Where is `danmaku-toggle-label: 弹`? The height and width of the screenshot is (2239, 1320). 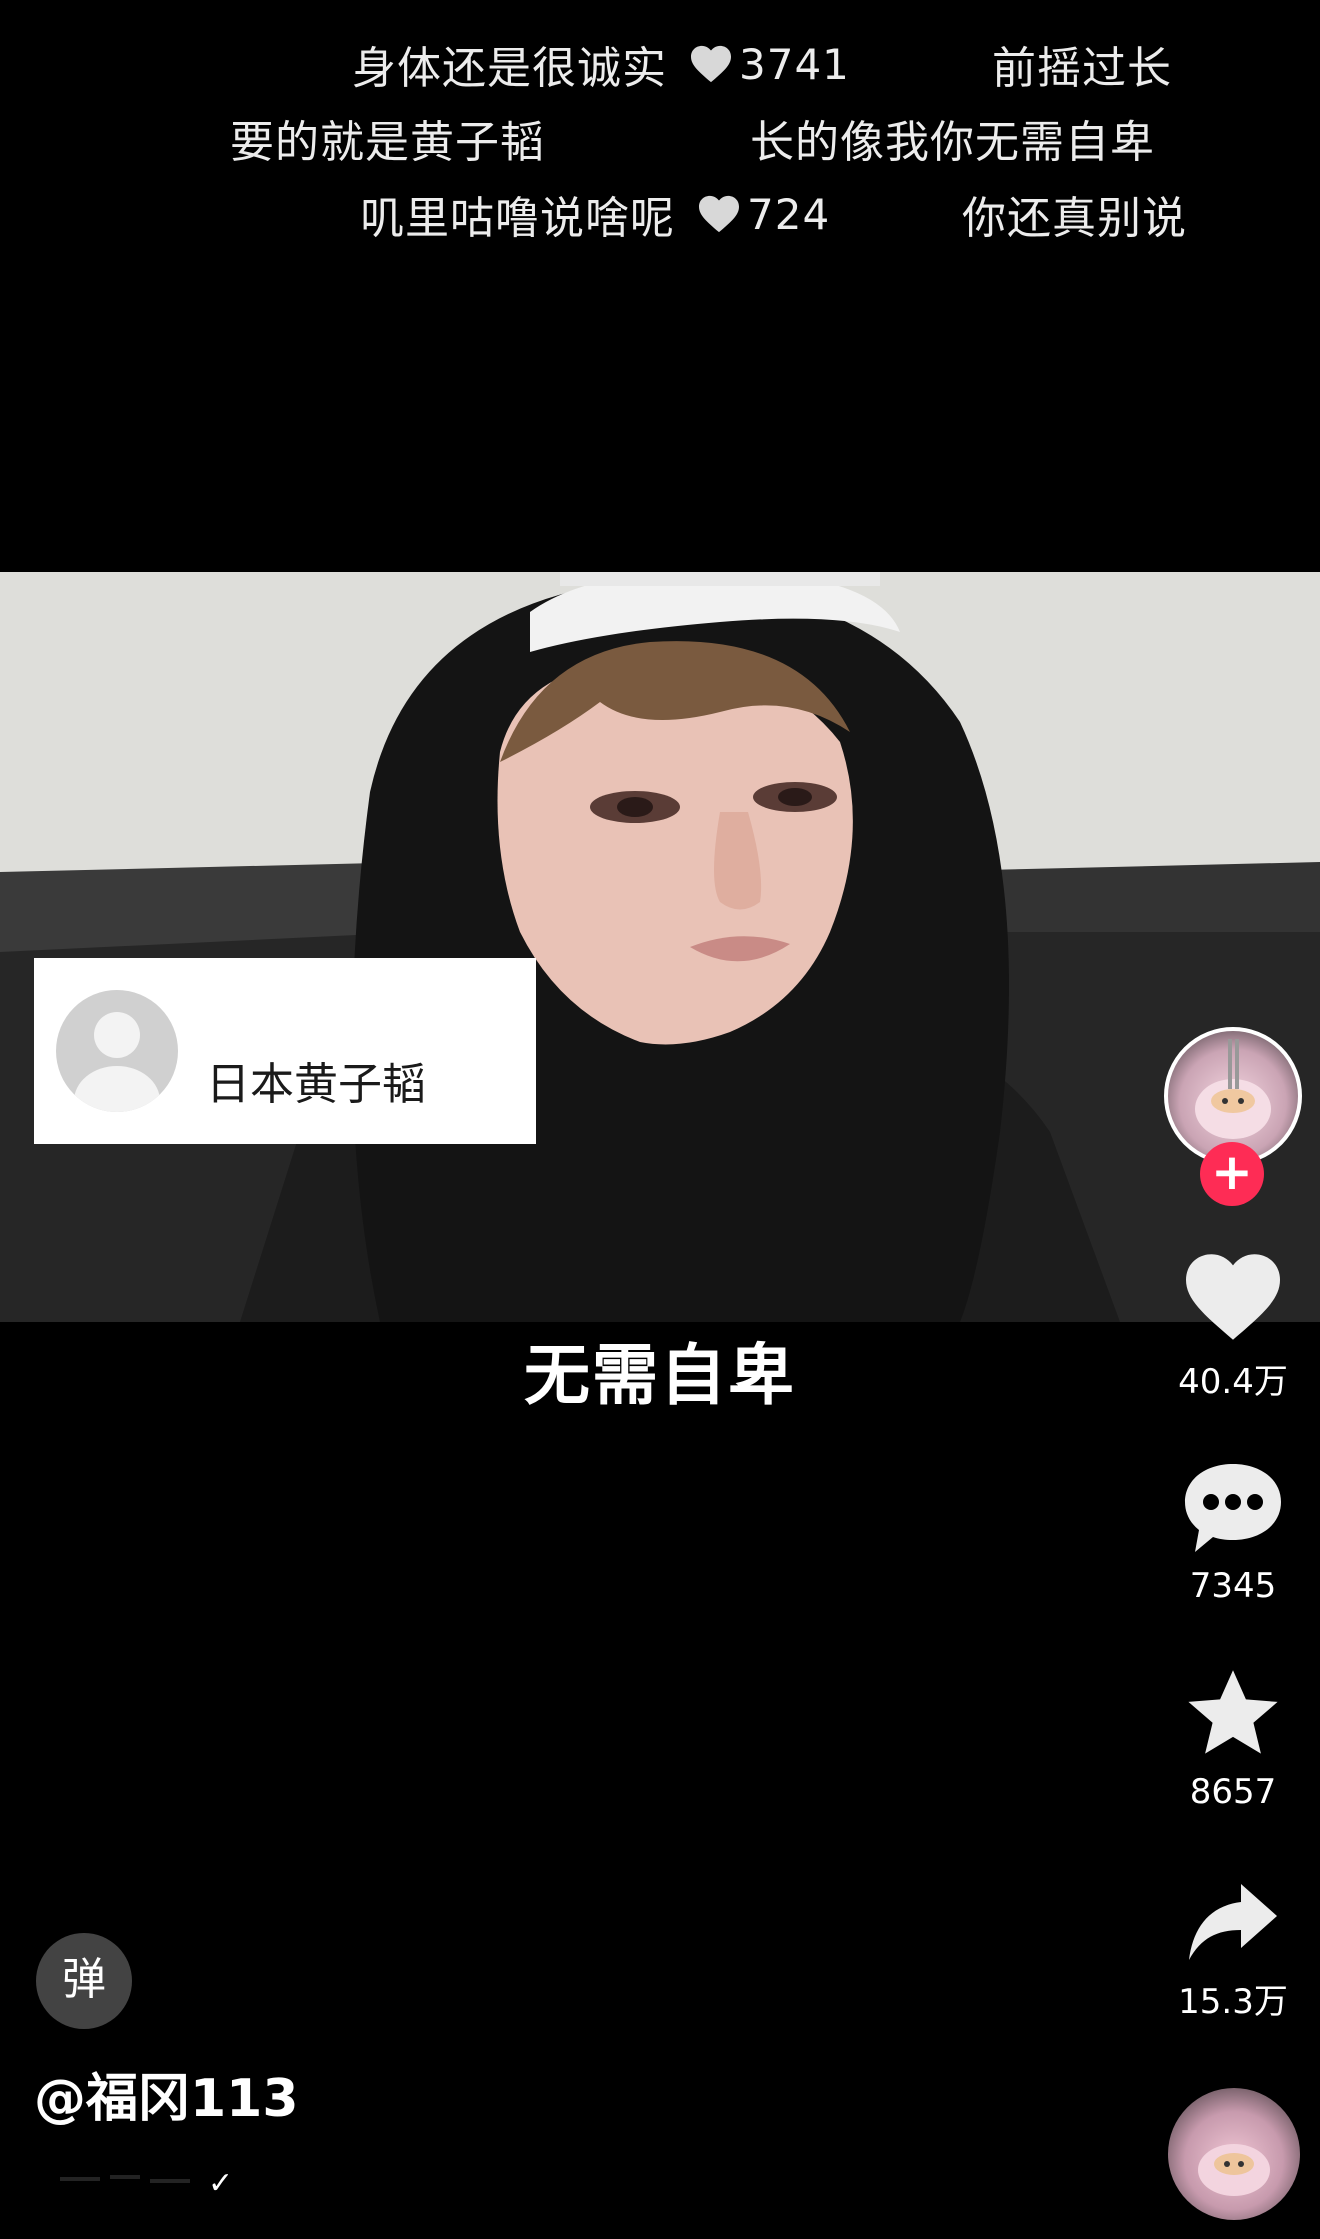 danmaku-toggle-label: 弹 is located at coordinates (84, 1979).